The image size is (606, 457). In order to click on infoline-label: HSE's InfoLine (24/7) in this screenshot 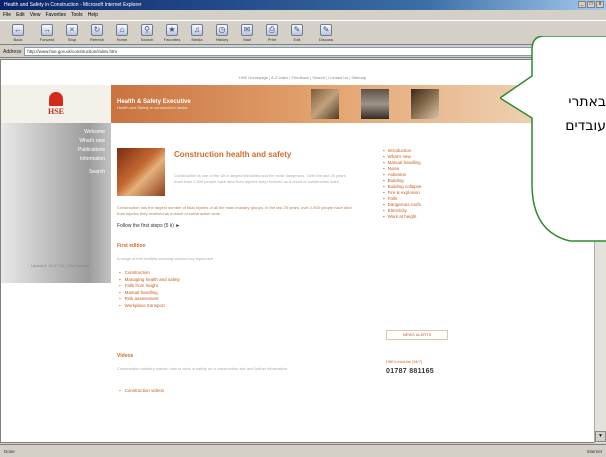, I will do `click(404, 362)`.